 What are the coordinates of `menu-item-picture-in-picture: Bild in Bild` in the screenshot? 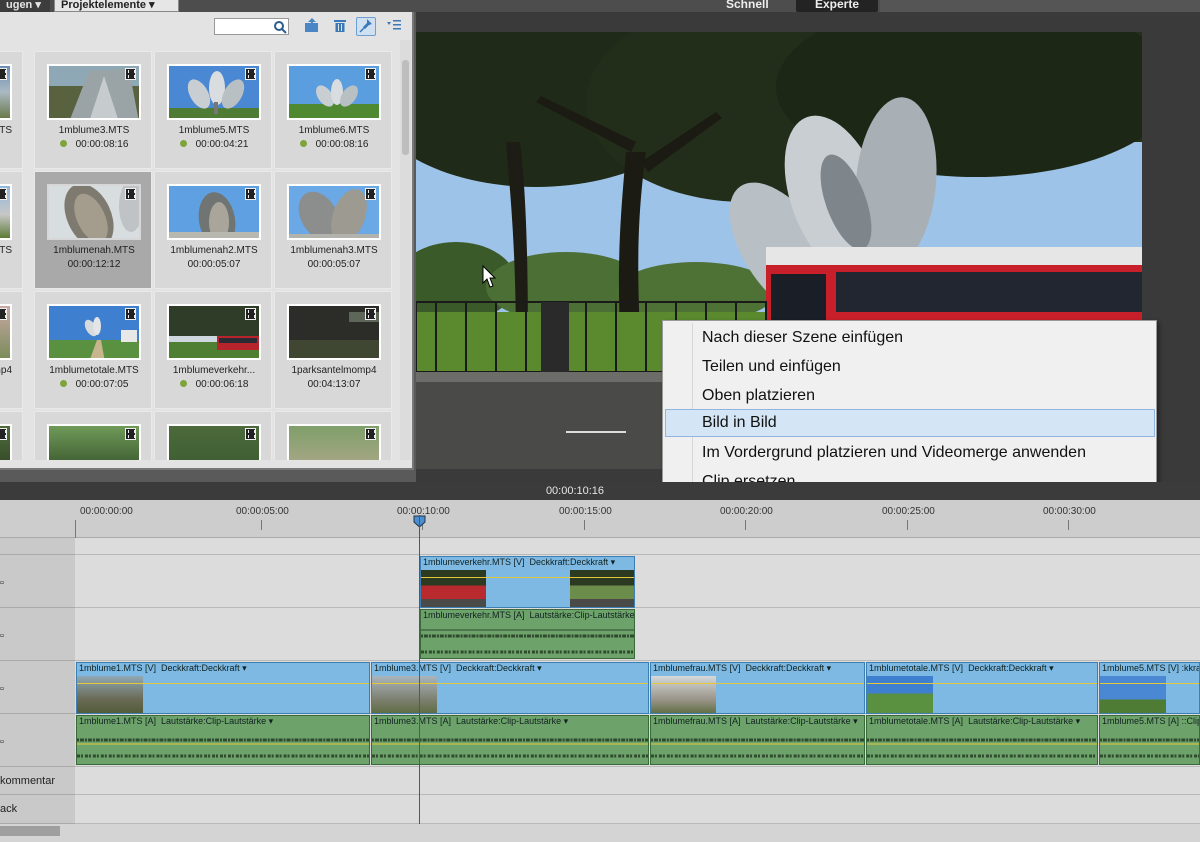 It's located at (910, 423).